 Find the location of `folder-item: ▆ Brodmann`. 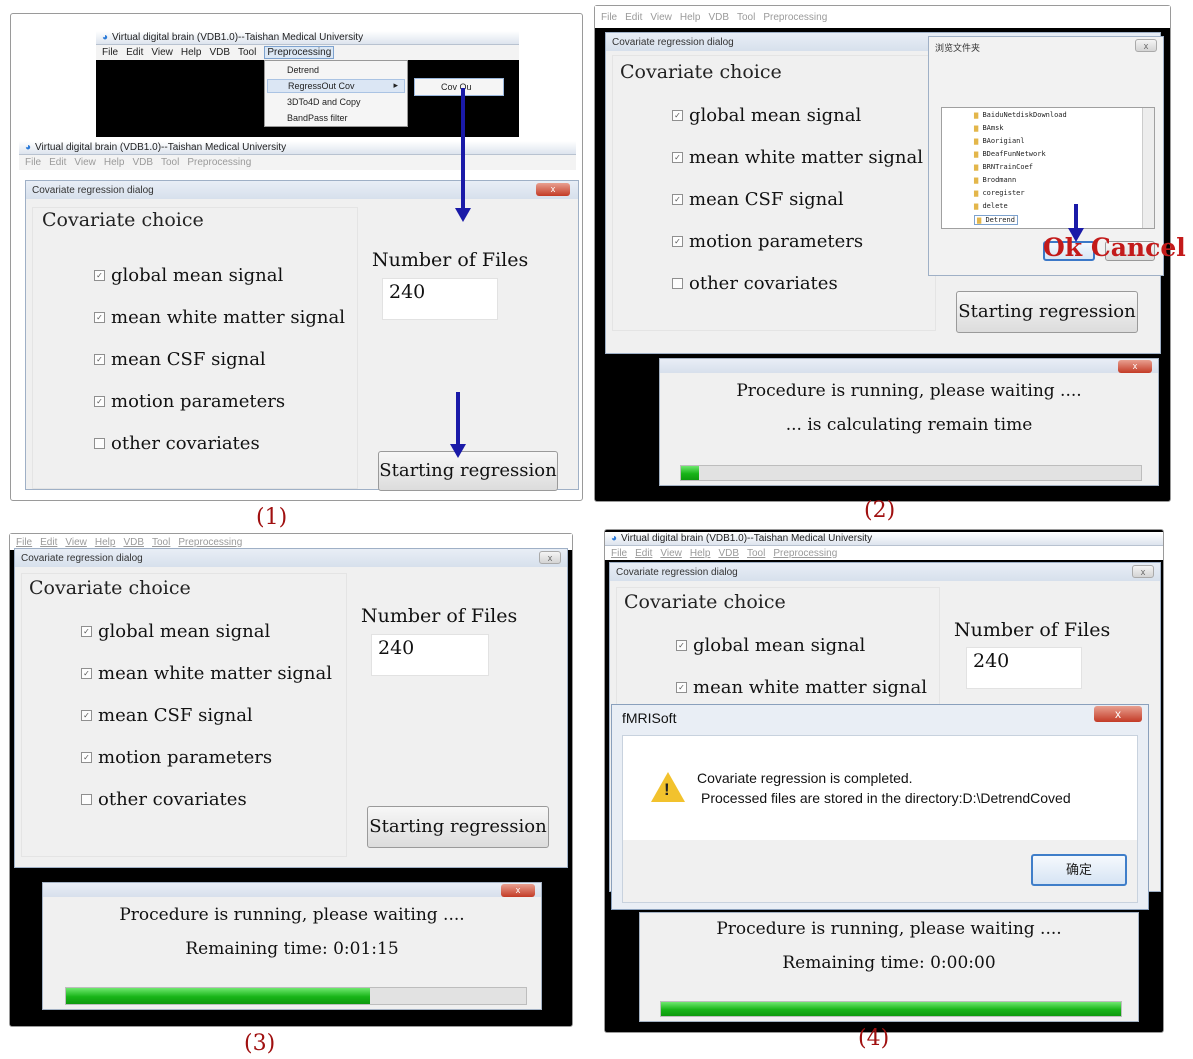

folder-item: ▆ Brodmann is located at coordinates (995, 180).